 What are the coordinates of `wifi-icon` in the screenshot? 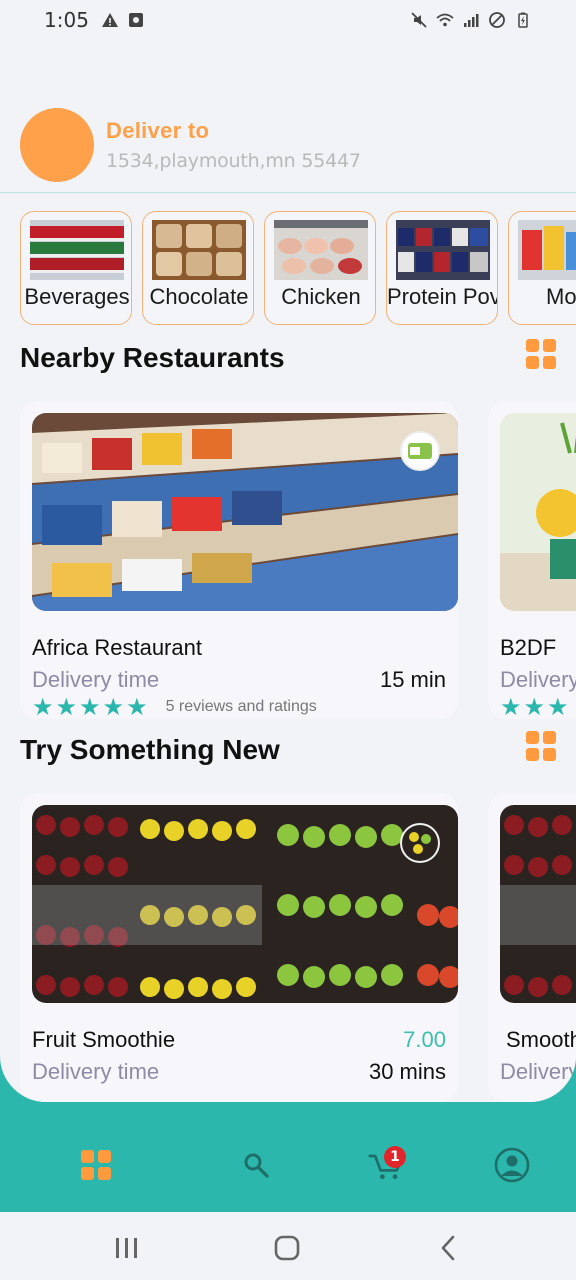 It's located at (445, 20).